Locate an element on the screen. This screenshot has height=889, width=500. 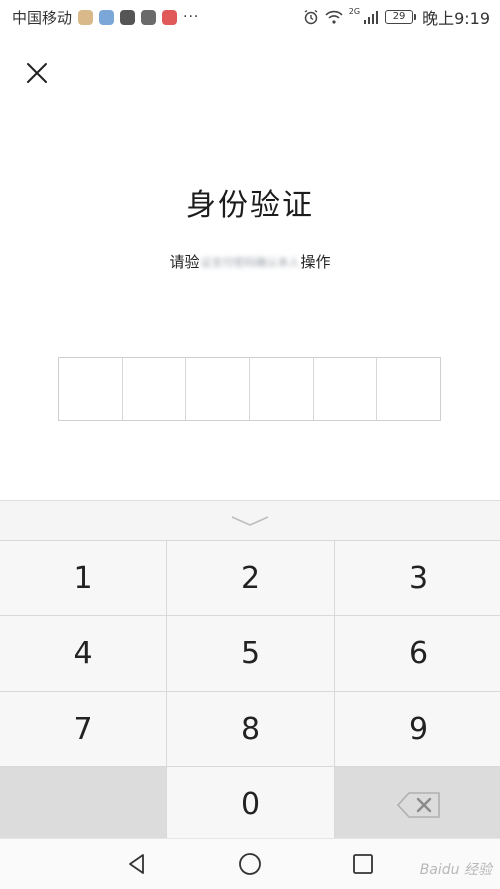
system-nav-bar: Baidu 经验 is located at coordinates (250, 863).